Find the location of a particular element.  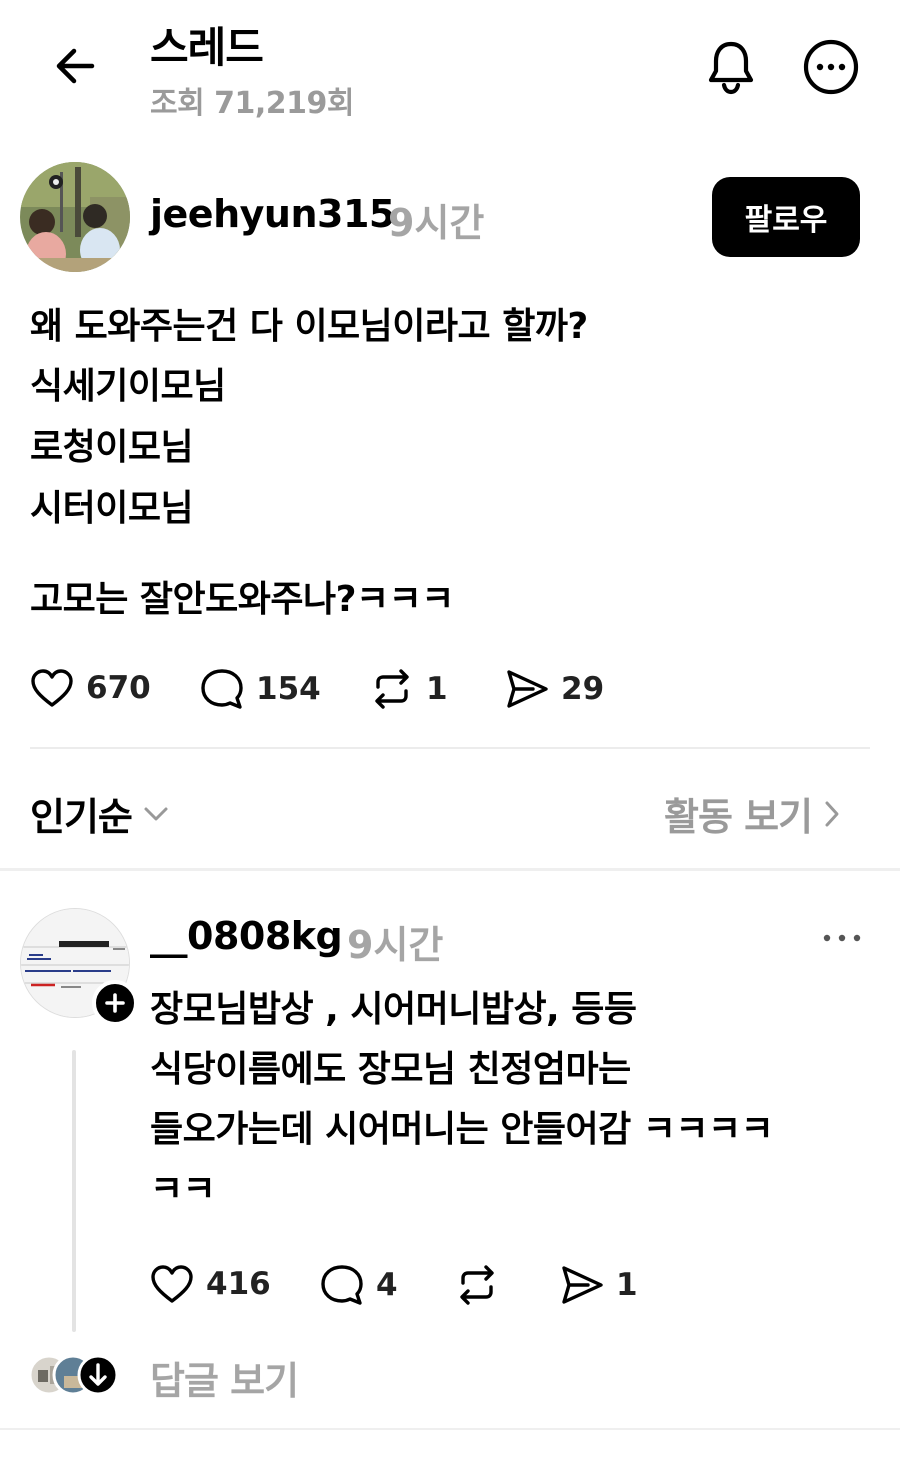

share-count: 29 is located at coordinates (583, 689).